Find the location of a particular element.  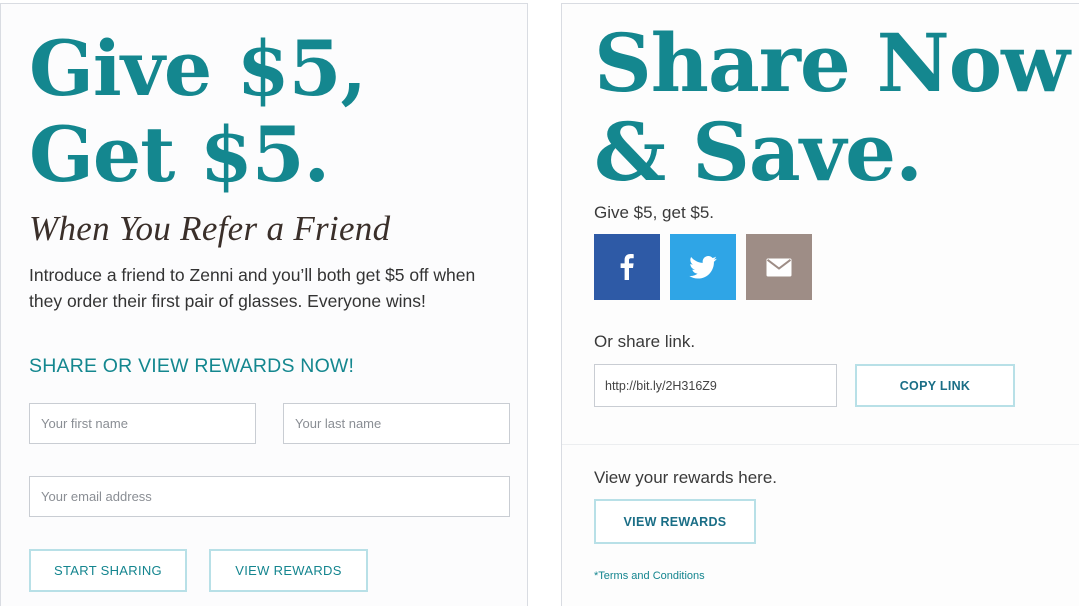

headline-get: Get $5. is located at coordinates (179, 154).